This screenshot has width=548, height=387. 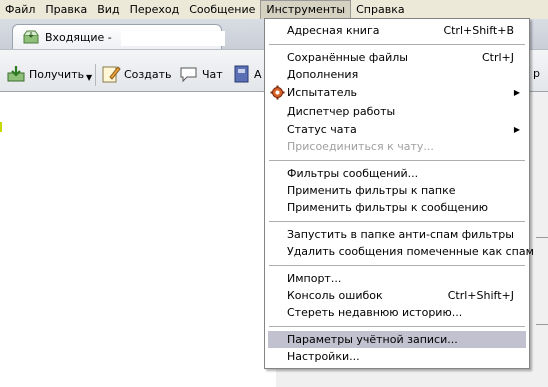 I want to click on menu-item-label: Консоль ошибок, so click(x=335, y=295).